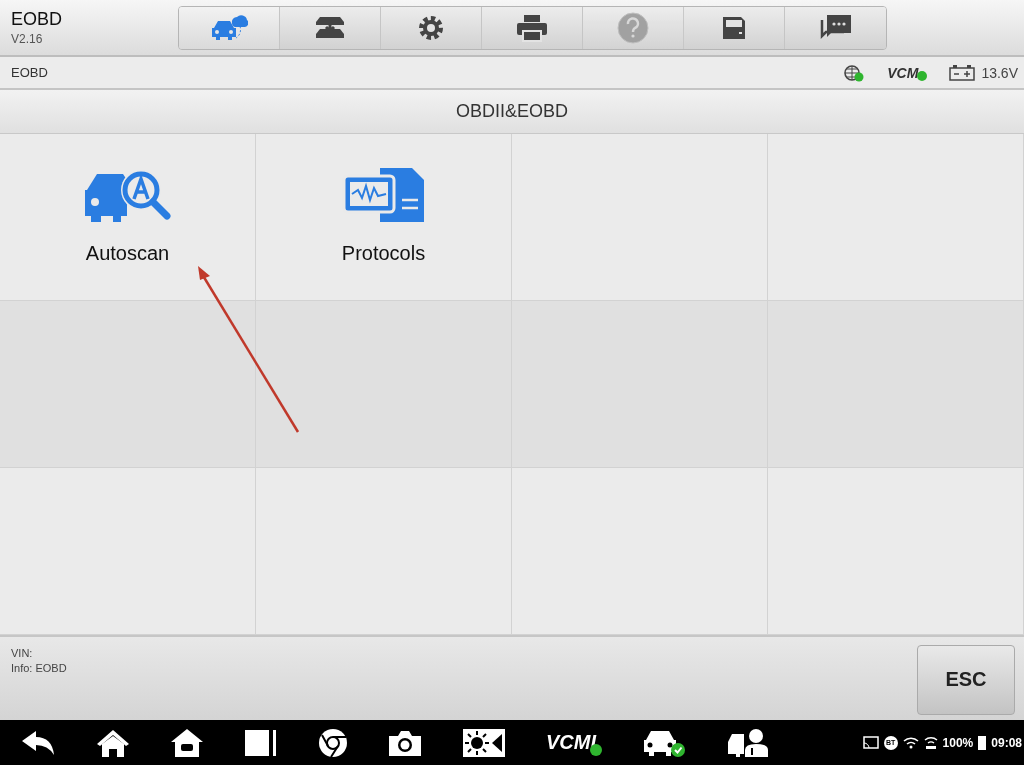 This screenshot has height=765, width=1024. Describe the element at coordinates (128, 217) in the screenshot. I see `autoscan-tile: Autoscan` at that location.